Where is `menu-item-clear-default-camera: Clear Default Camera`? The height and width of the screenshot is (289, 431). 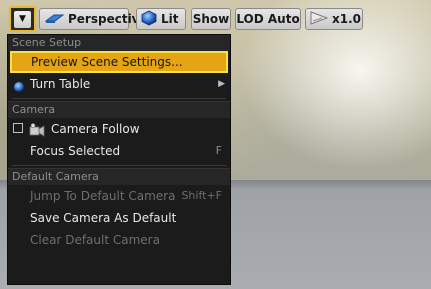 menu-item-clear-default-camera: Clear Default Camera is located at coordinates (119, 240).